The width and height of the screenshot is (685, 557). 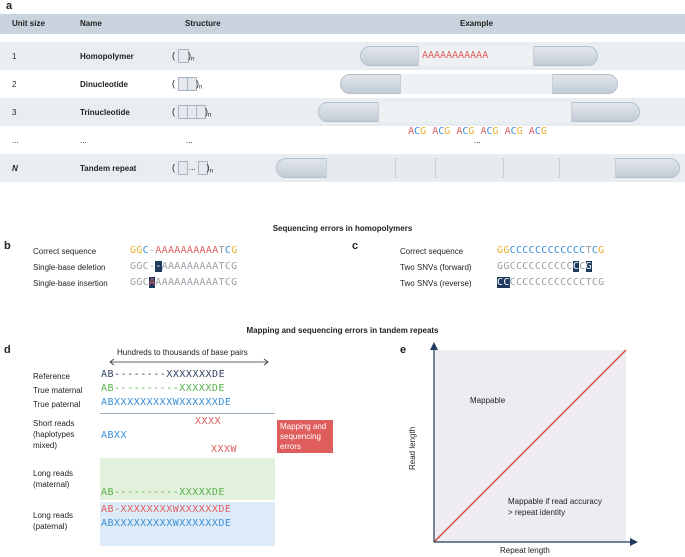 I want to click on label-two-snvs-reverse: Two SNVs (reverse), so click(x=436, y=283).